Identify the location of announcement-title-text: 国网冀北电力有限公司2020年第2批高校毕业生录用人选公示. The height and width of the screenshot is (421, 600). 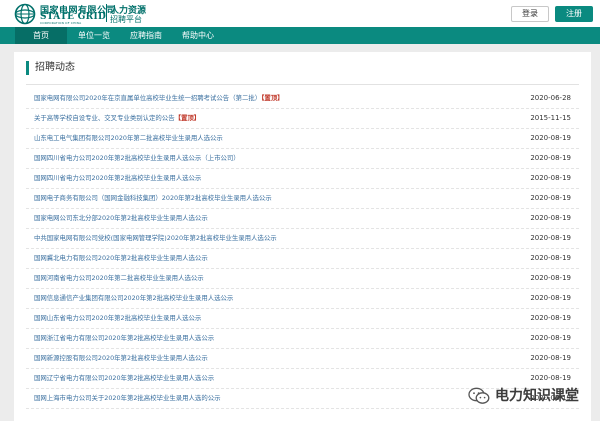
(121, 258).